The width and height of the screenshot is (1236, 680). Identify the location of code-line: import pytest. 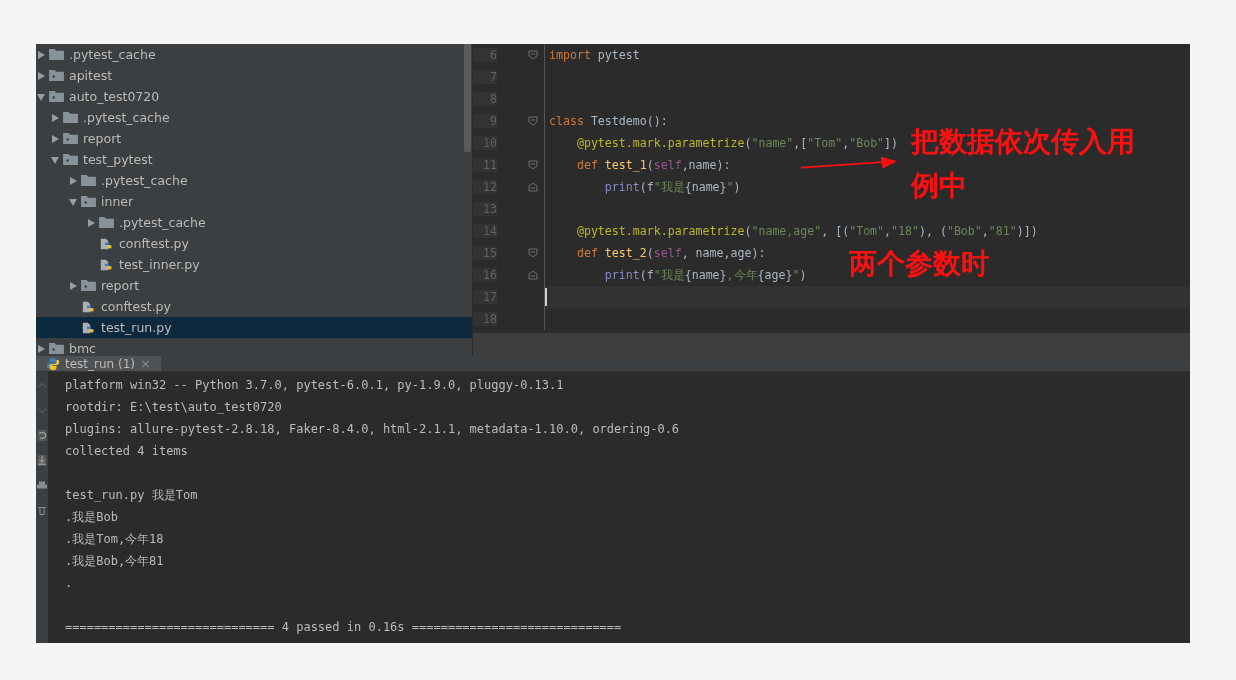
(594, 55).